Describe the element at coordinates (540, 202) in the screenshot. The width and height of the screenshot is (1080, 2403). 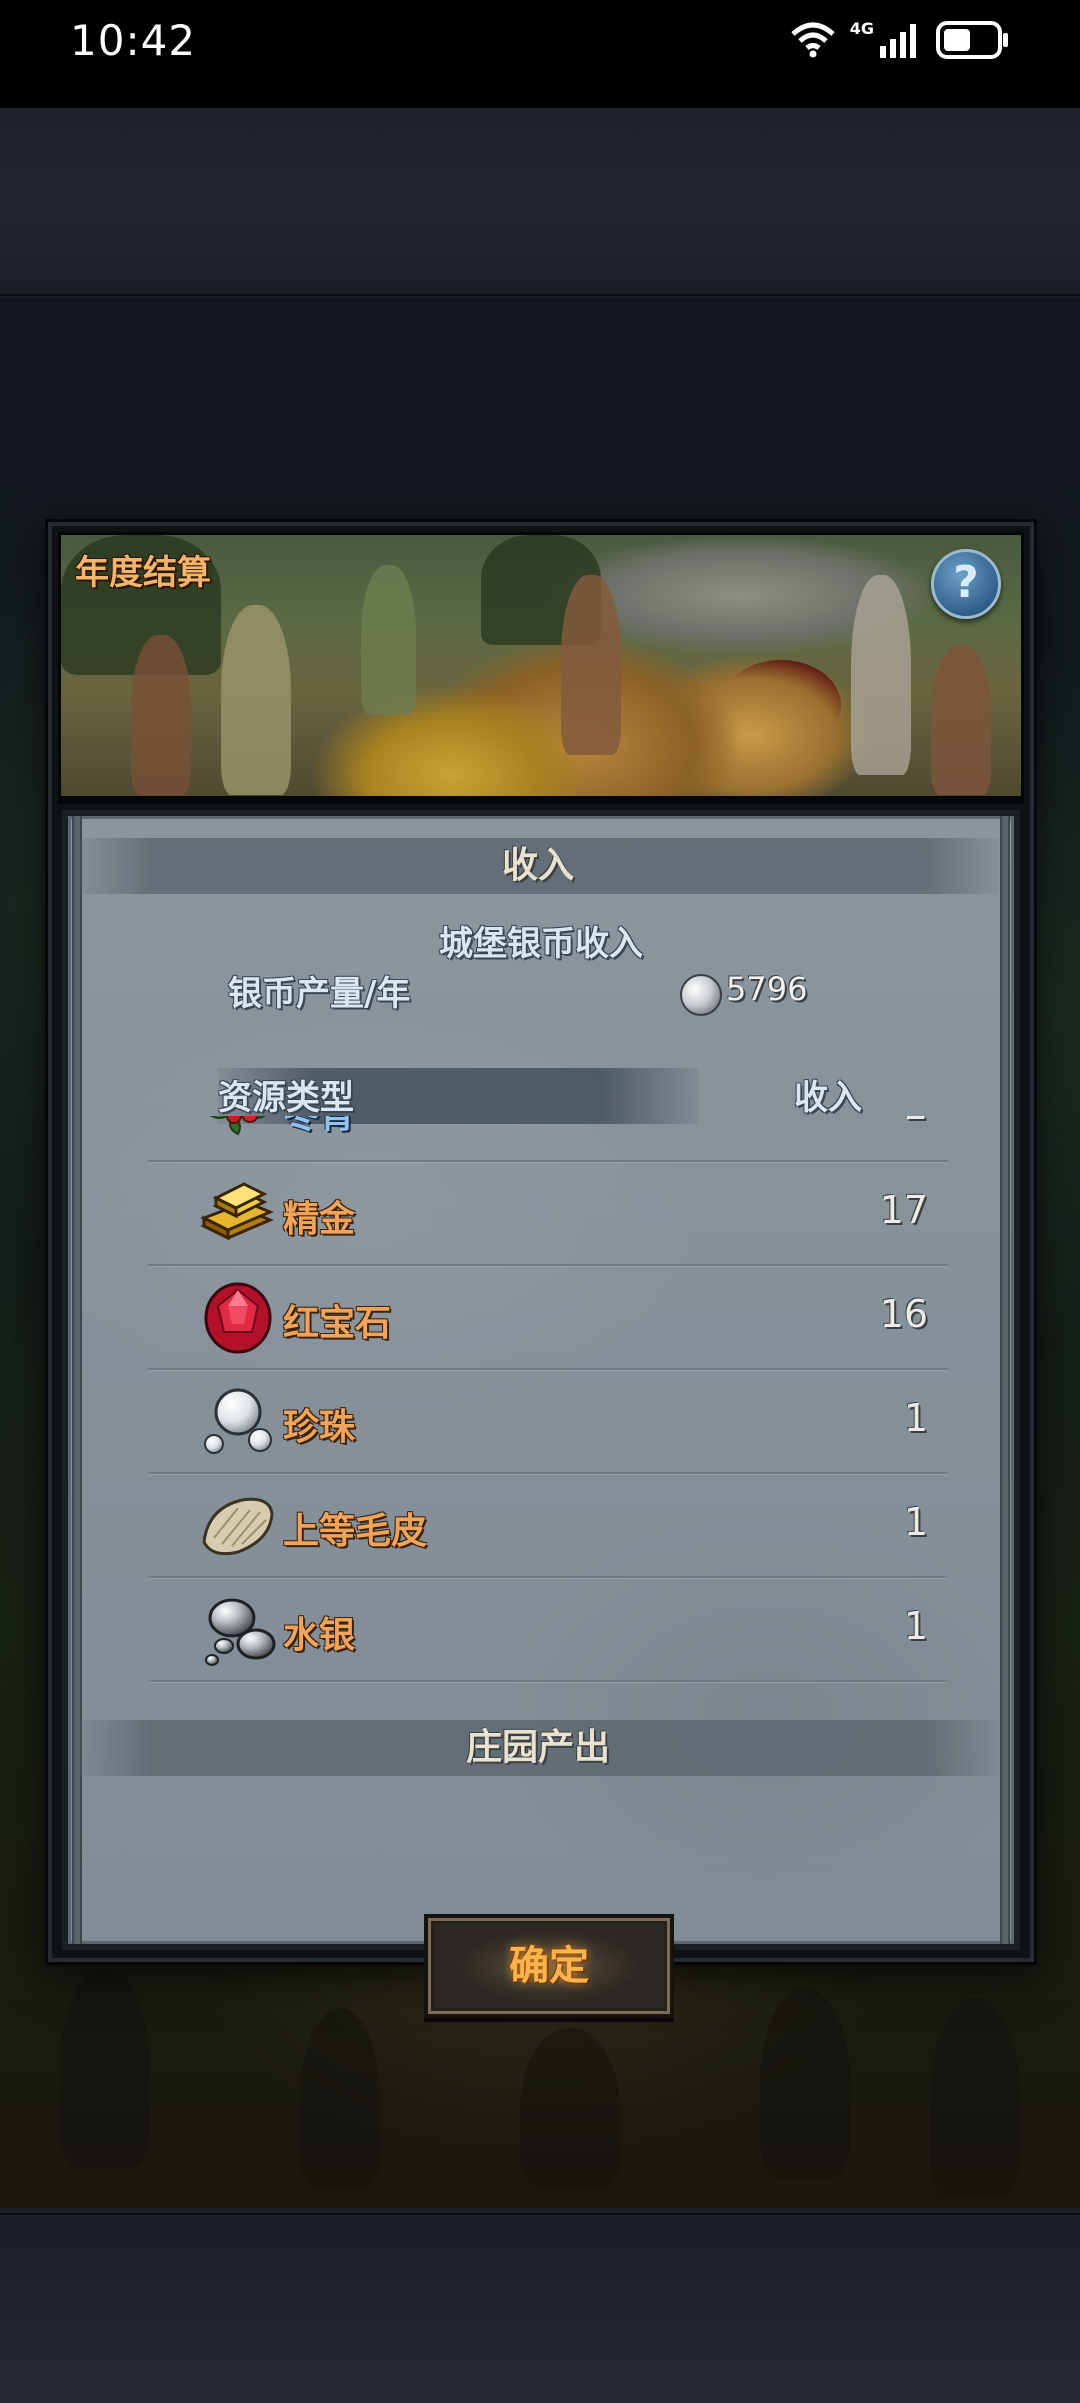
I see `top-band` at that location.